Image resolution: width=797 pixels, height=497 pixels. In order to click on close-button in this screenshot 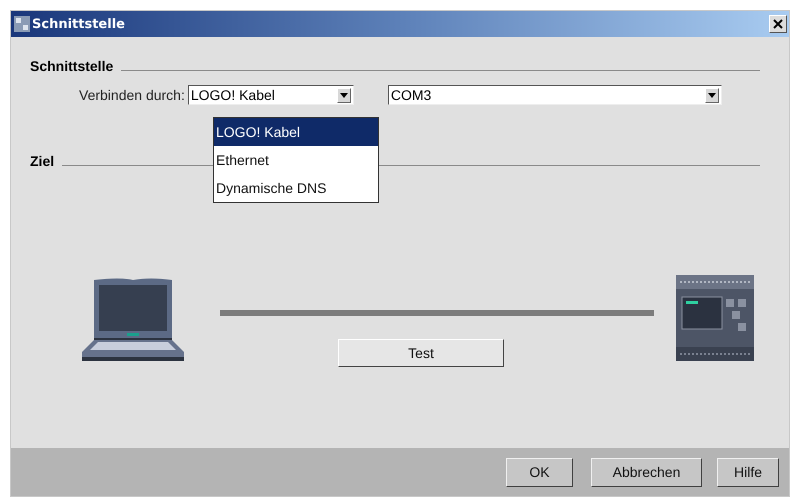, I will do `click(778, 24)`.